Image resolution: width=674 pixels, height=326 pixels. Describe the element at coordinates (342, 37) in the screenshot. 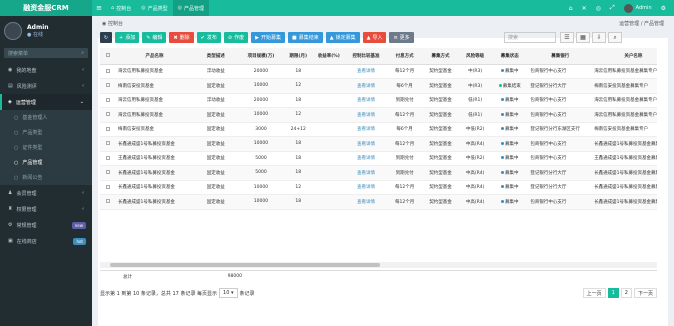

I see `toolbar-button: ▲ 锁定募集` at that location.